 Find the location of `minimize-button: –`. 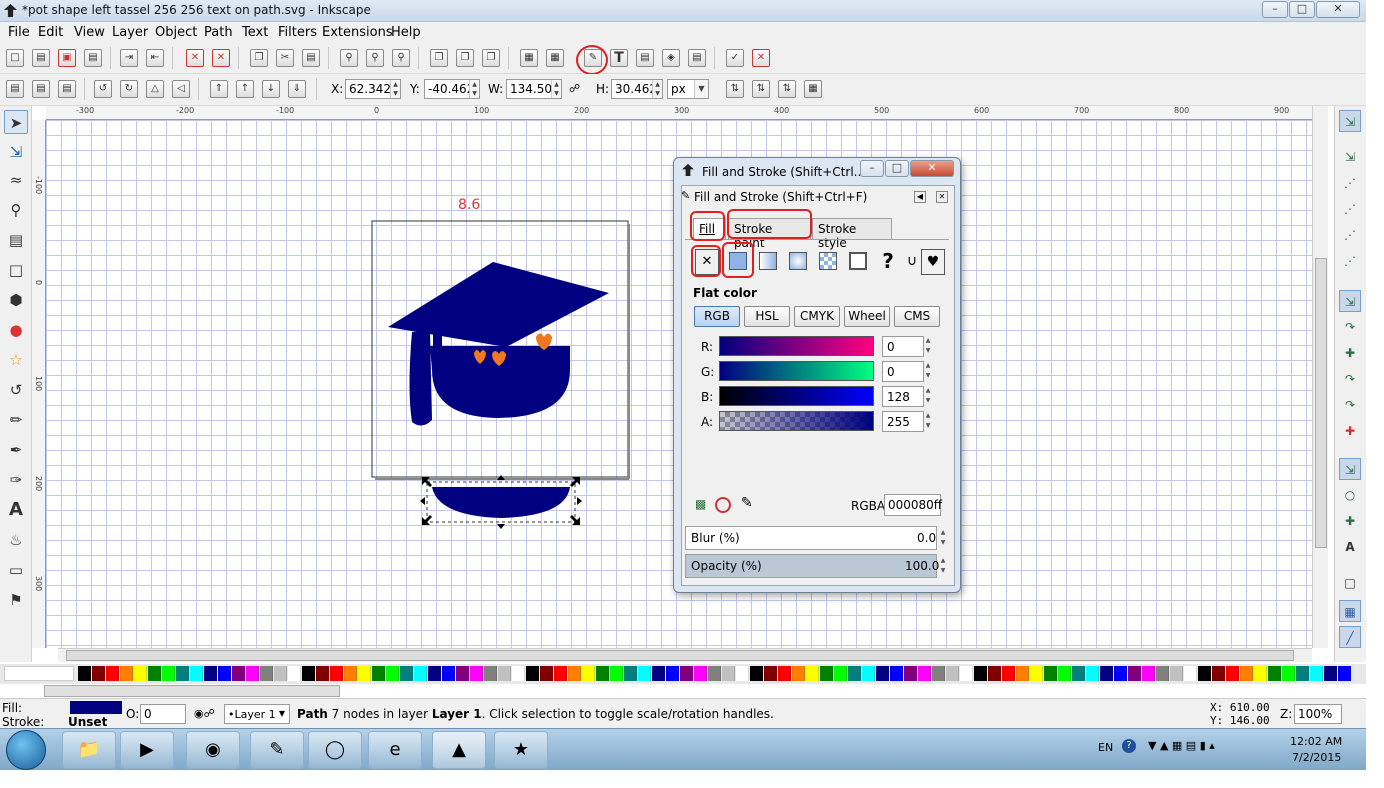

minimize-button: – is located at coordinates (1275, 9).